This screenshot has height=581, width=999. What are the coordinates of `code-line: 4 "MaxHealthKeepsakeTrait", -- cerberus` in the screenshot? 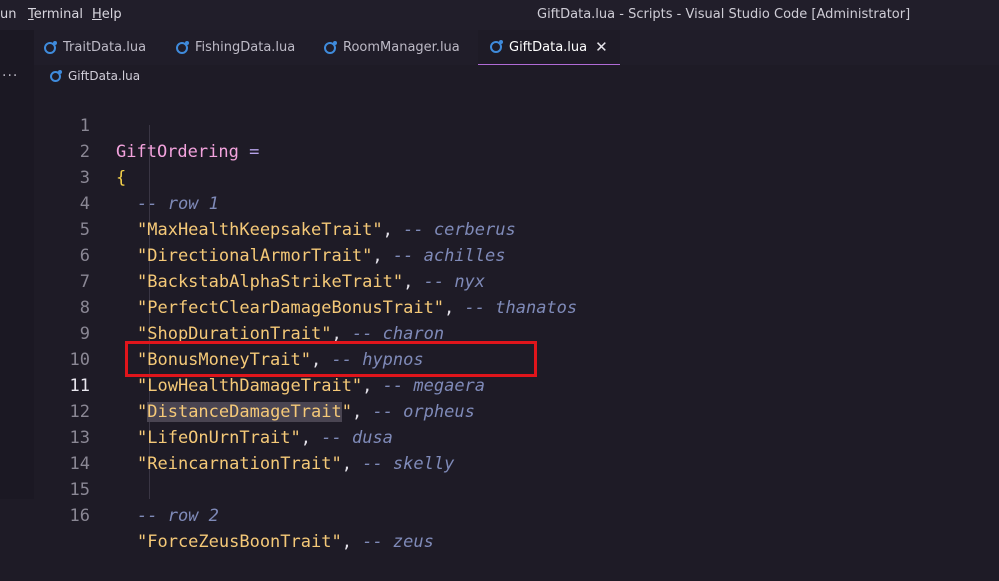 It's located at (516, 202).